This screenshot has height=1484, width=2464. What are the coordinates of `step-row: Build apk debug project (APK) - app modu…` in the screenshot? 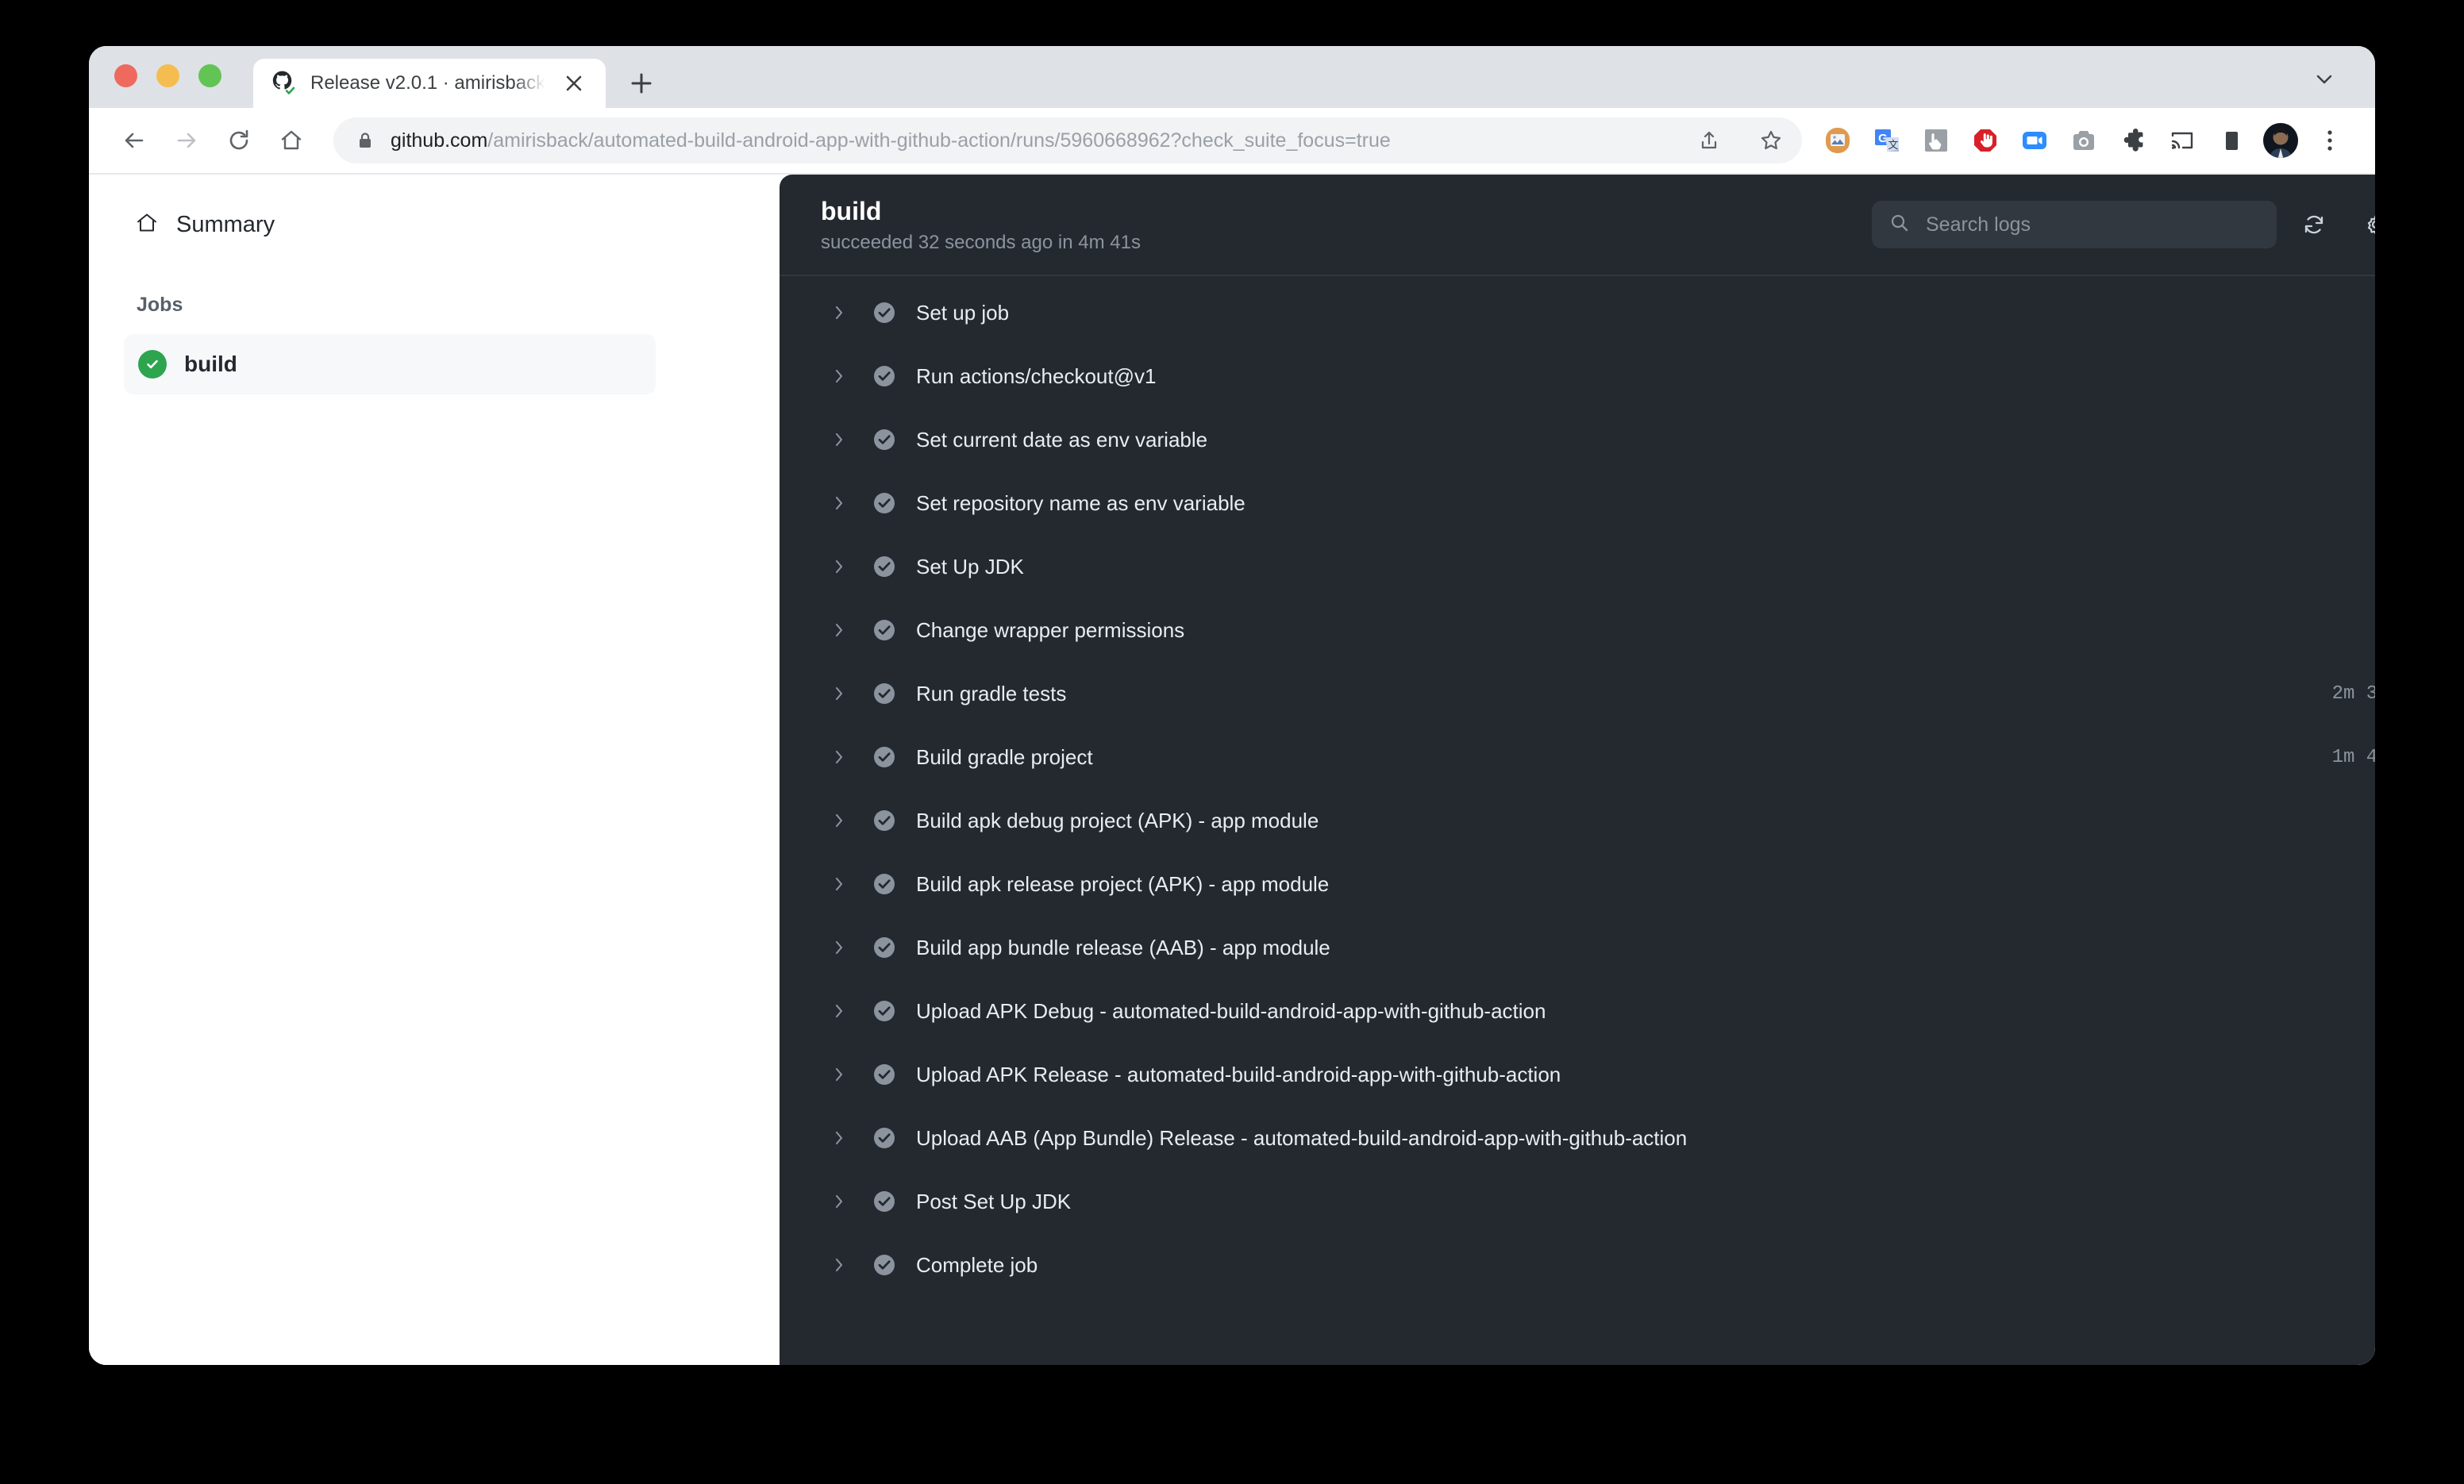 It's located at (1577, 820).